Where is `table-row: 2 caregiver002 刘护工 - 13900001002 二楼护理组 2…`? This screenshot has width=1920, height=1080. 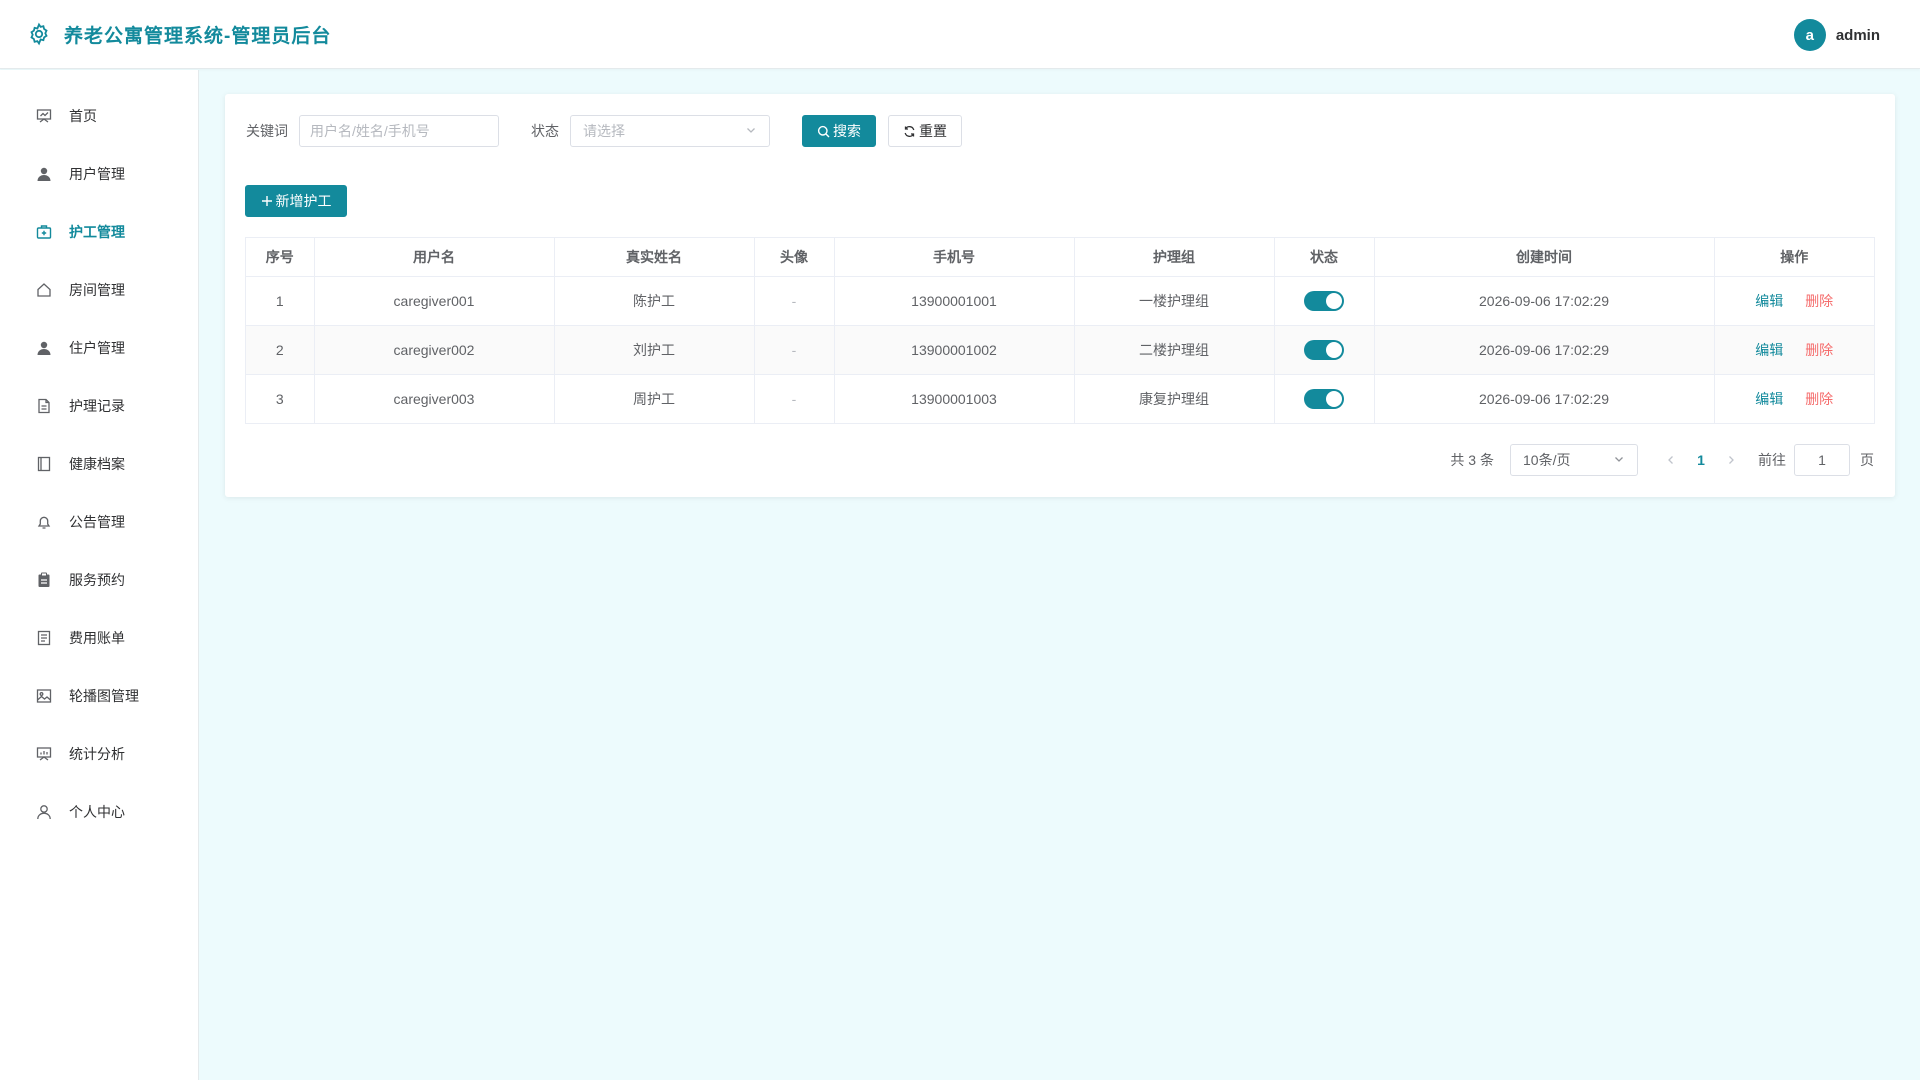 table-row: 2 caregiver002 刘护工 - 13900001002 二楼护理组 2… is located at coordinates (1060, 350).